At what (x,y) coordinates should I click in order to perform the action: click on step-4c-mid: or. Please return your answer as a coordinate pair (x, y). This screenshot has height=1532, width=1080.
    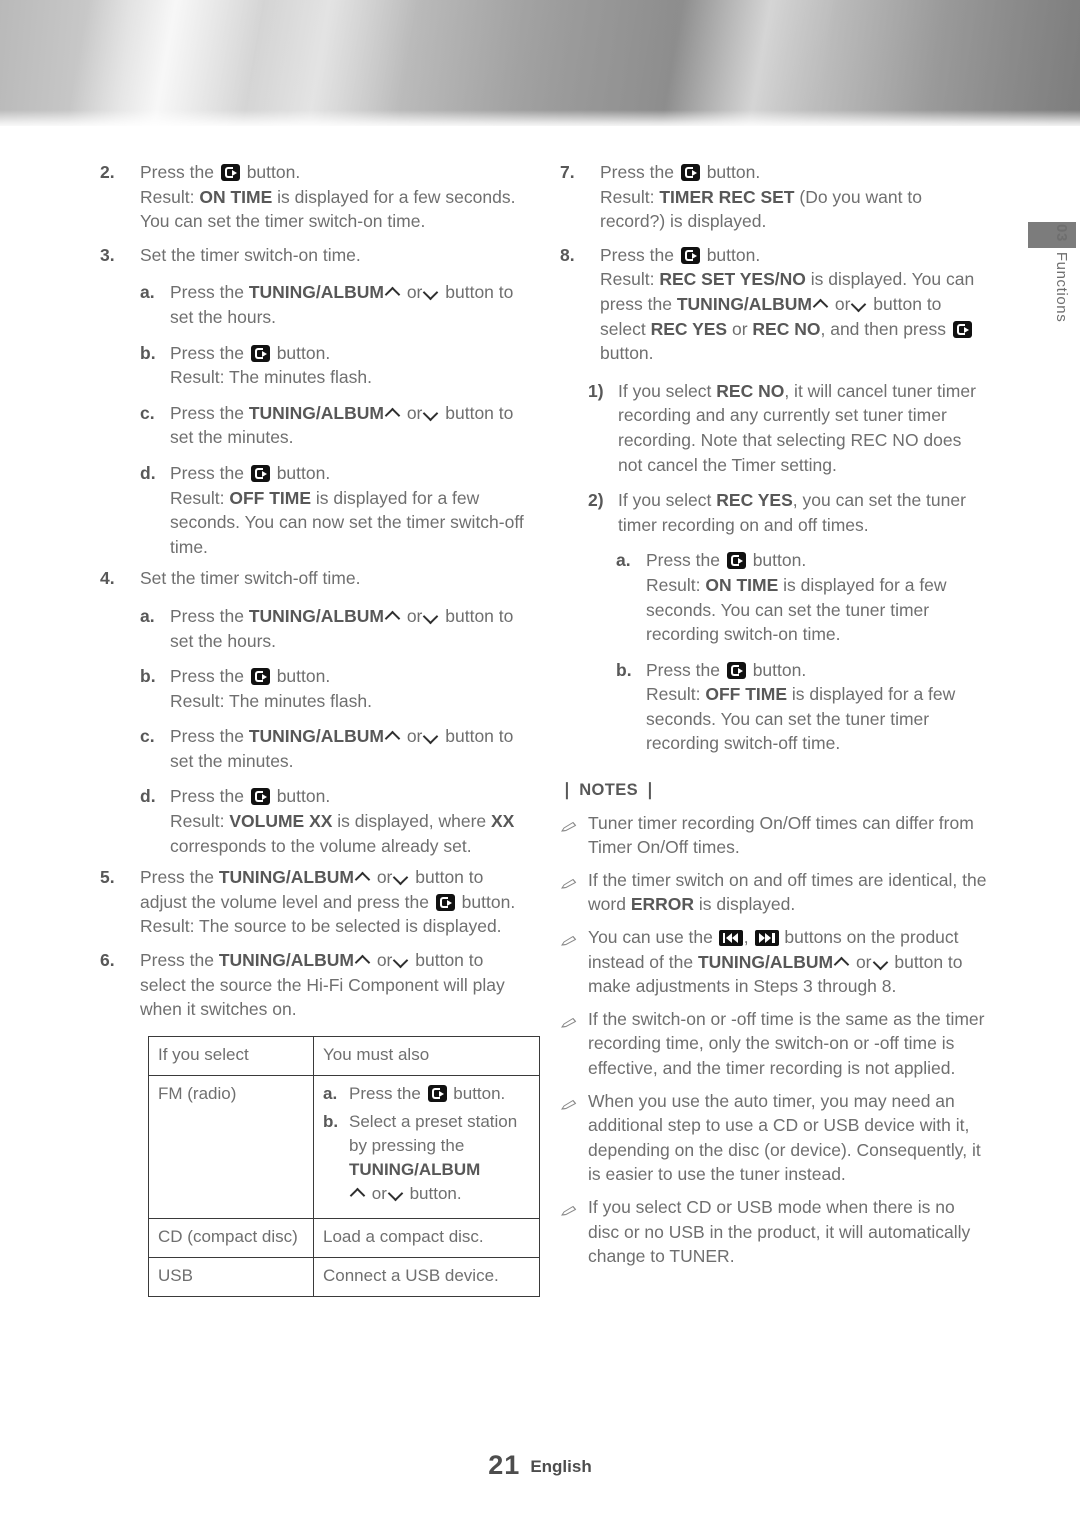
    Looking at the image, I should click on (414, 736).